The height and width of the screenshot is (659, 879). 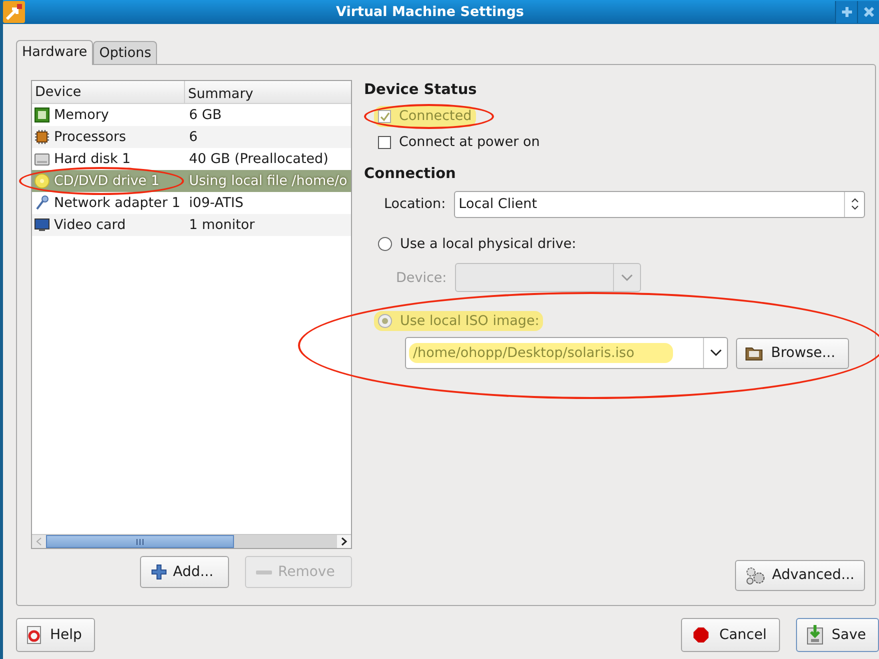 I want to click on memory-chip-icon, so click(x=42, y=115).